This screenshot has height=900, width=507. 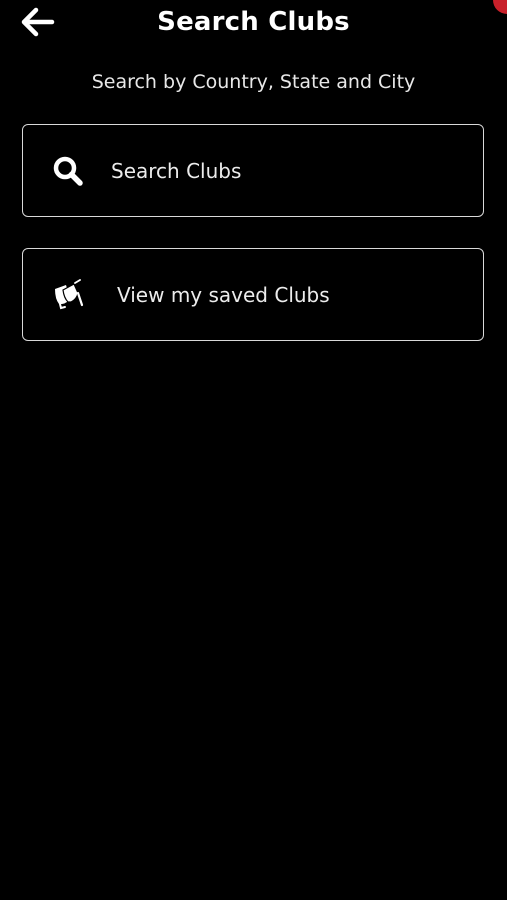 What do you see at coordinates (223, 294) in the screenshot?
I see `view-saved-clubs-label: View my saved Clubs` at bounding box center [223, 294].